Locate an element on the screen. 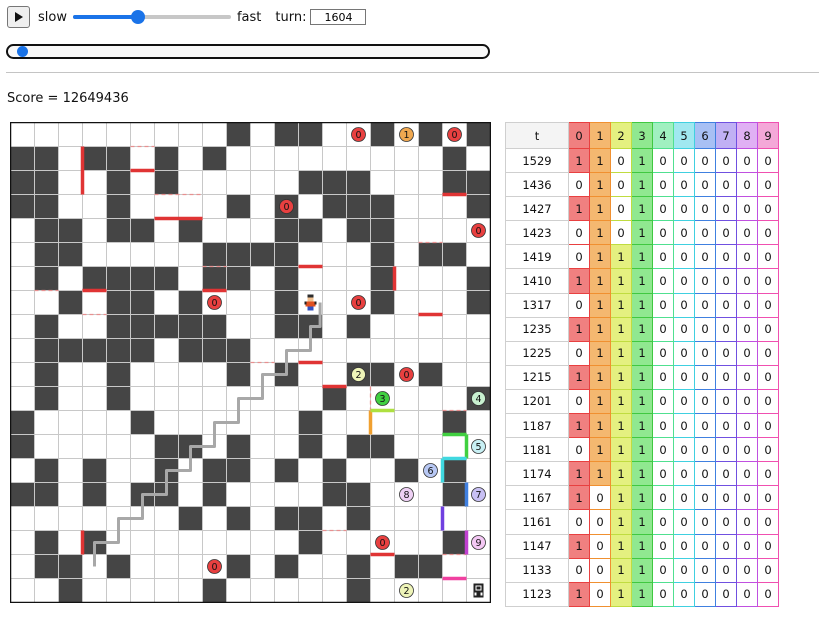 Image resolution: width=819 pixels, height=622 pixels. item-marker-label: 5 is located at coordinates (478, 447).